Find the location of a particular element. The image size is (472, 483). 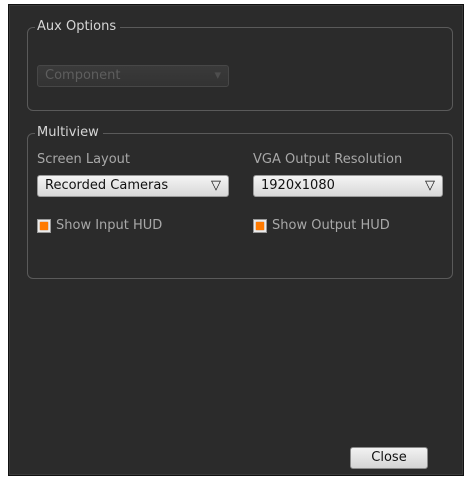

show-input-hud-checkbox: Show Input HUD is located at coordinates (127, 227).